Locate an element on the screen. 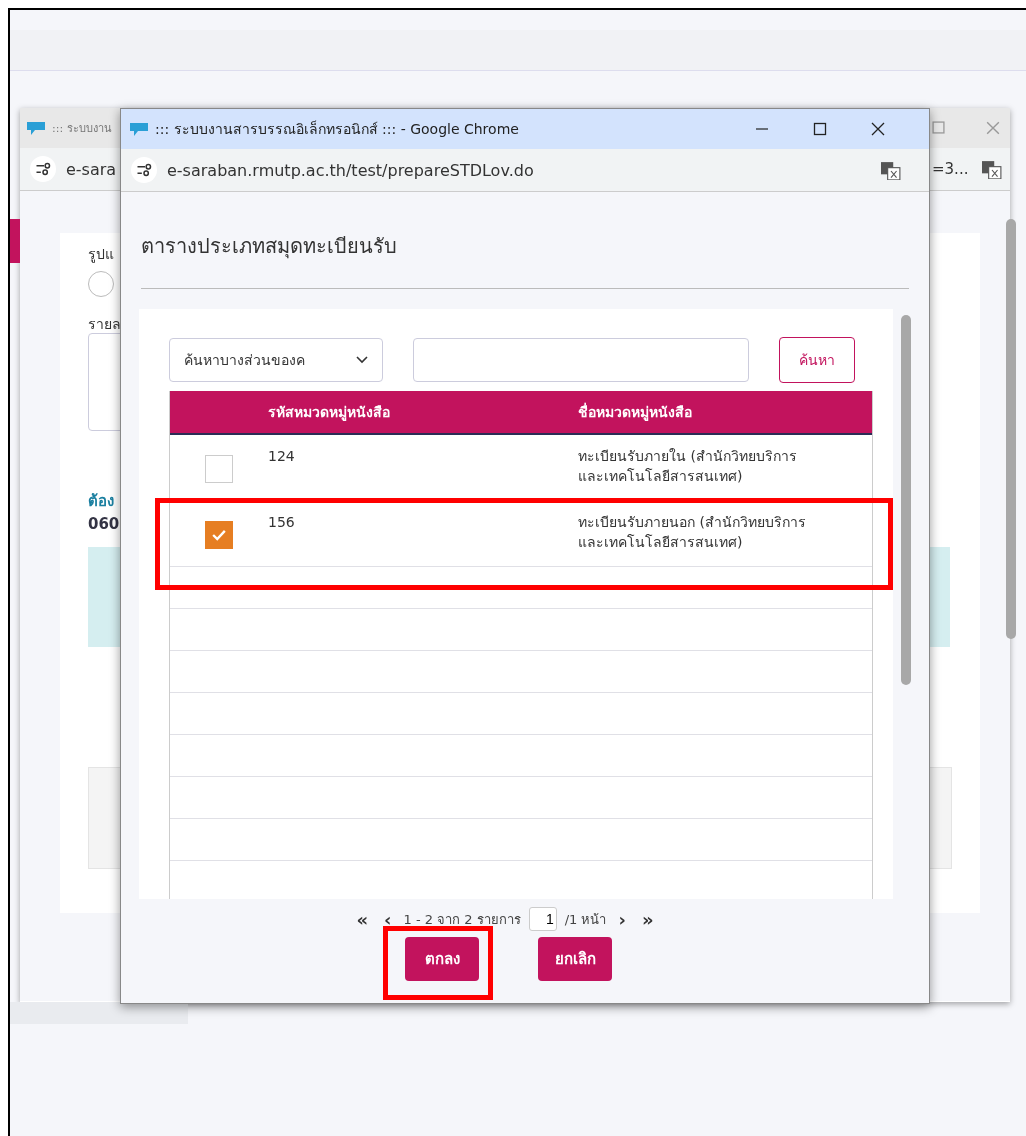  ok-button: ตกลง is located at coordinates (442, 959).